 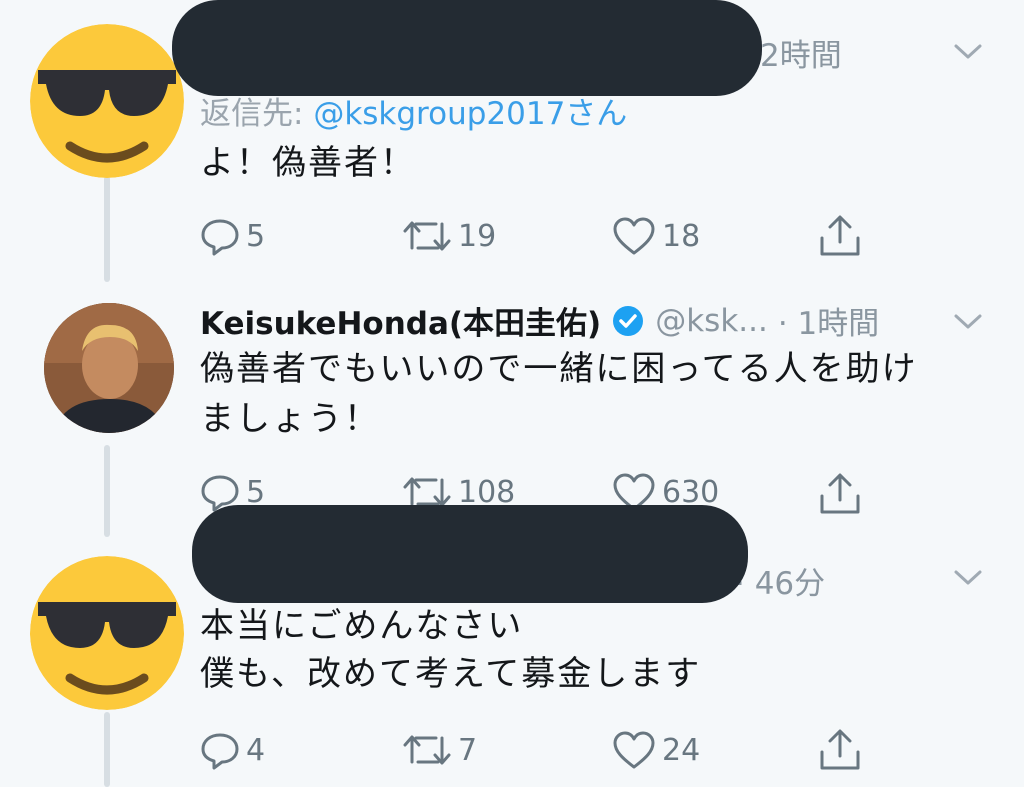 I want to click on reply-button: 5, so click(x=232, y=236).